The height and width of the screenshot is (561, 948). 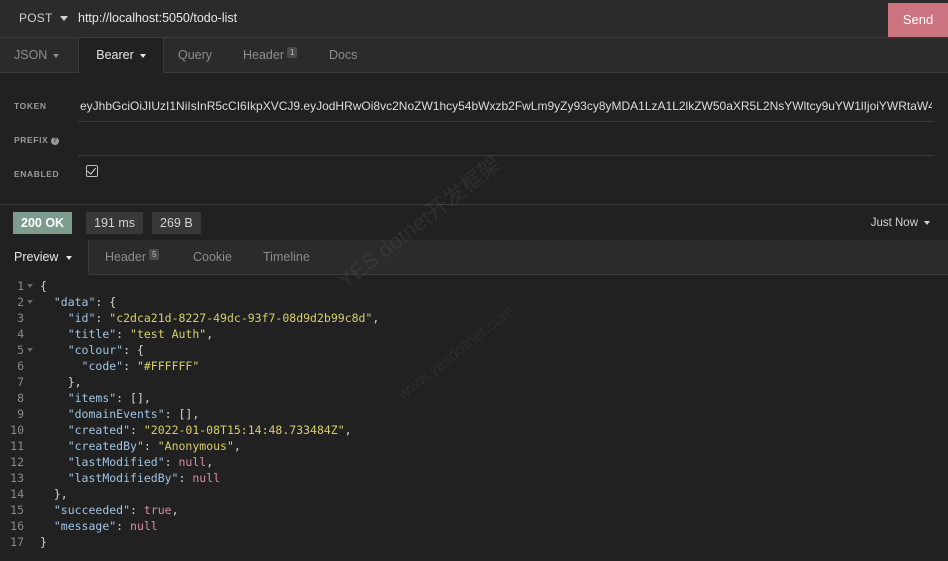 I want to click on tab-auth-bearer: Bearer, so click(x=121, y=55).